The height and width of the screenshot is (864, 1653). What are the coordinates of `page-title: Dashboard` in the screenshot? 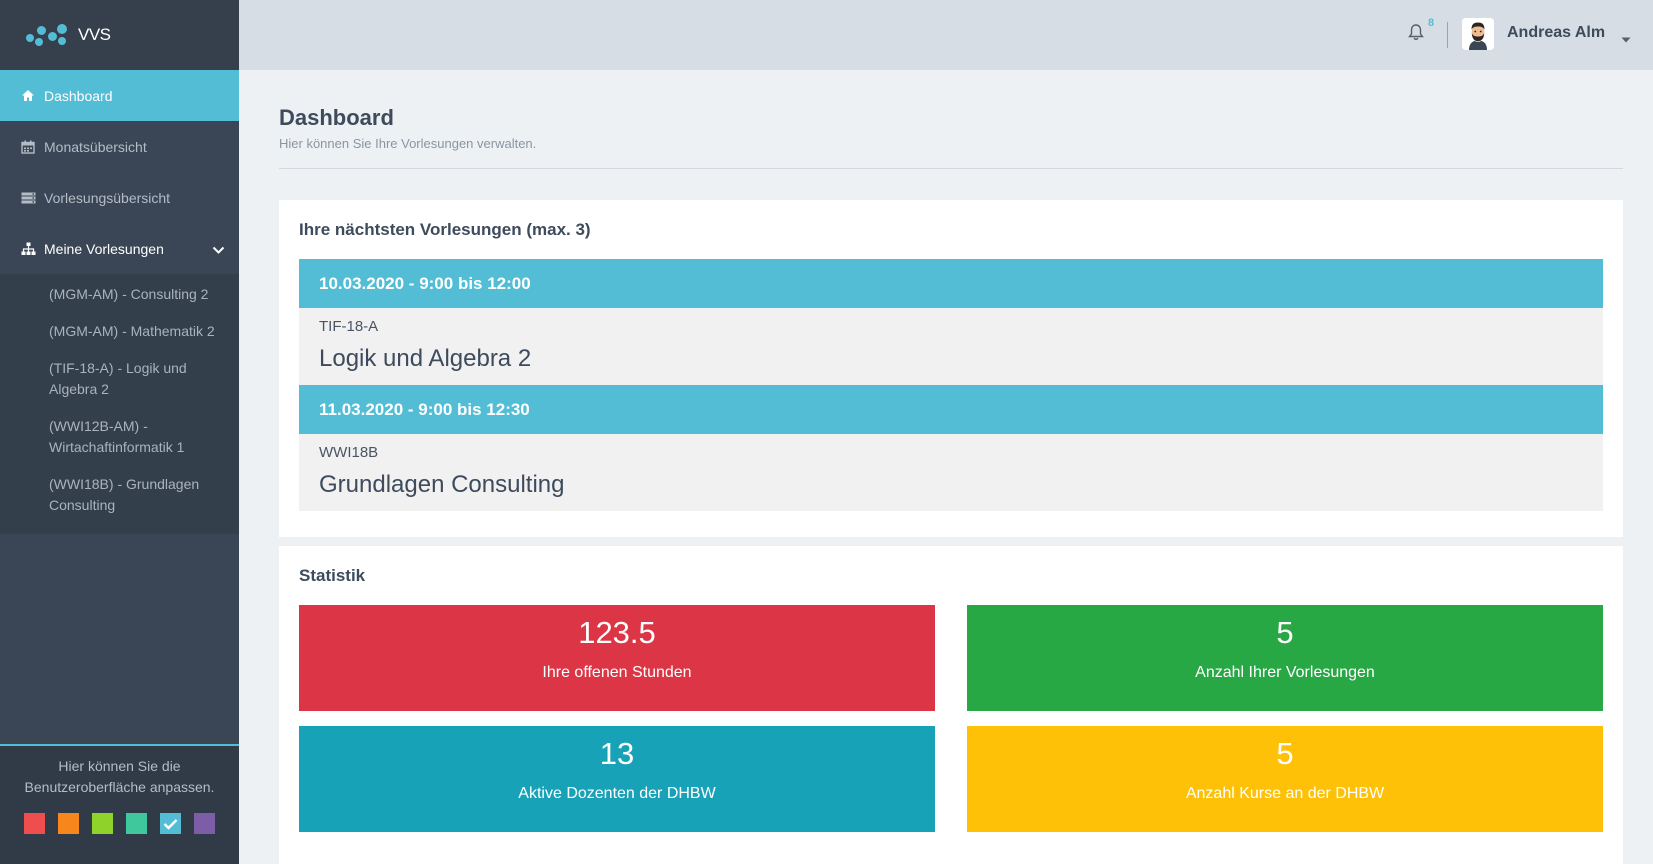 It's located at (336, 117).